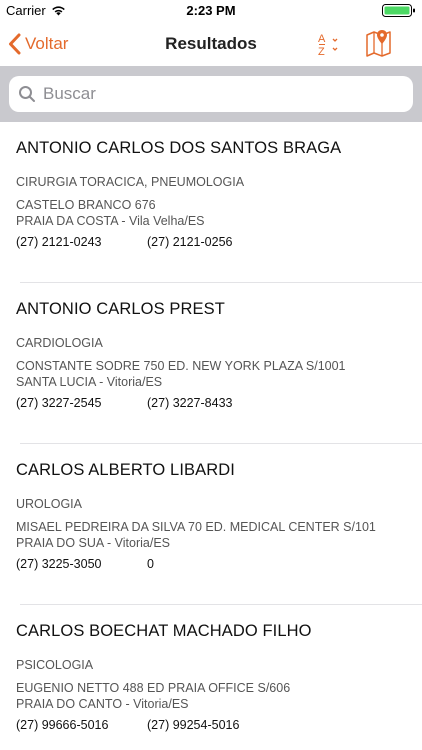 The height and width of the screenshot is (750, 422). I want to click on address-line-2: SANTA LUCIA - Vitoria/ES, so click(89, 382).